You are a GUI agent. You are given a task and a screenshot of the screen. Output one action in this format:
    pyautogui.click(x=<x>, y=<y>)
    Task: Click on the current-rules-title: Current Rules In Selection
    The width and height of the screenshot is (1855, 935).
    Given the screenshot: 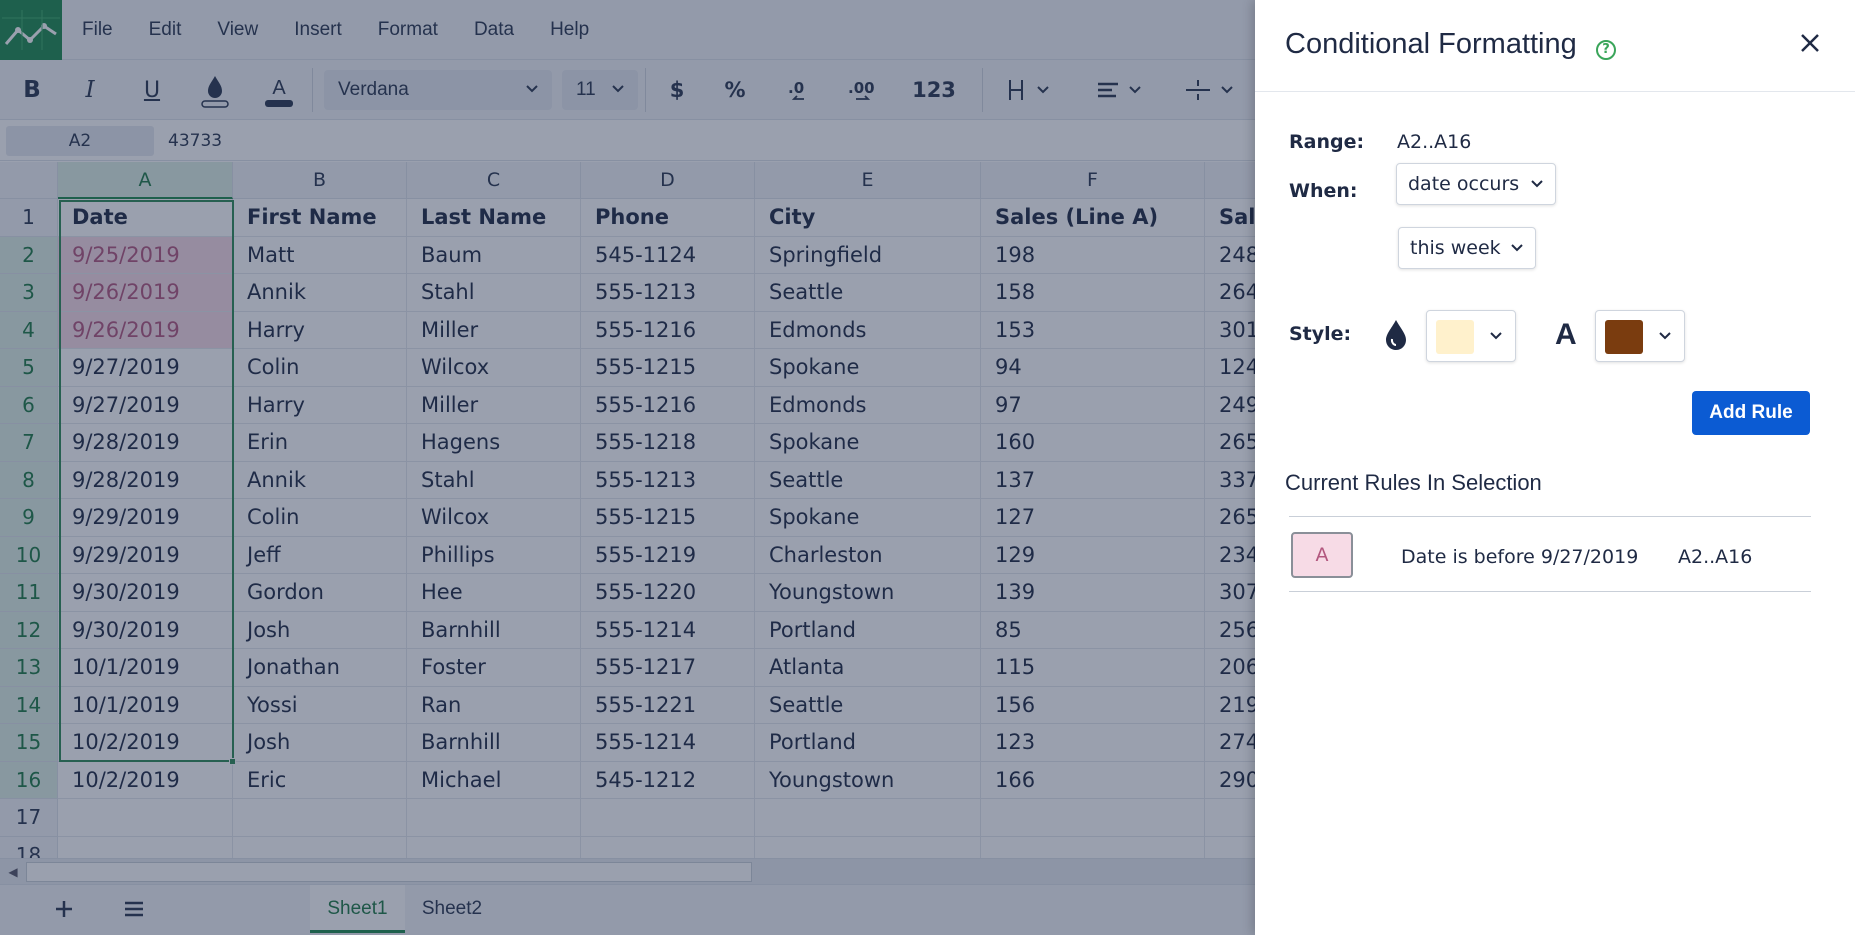 What is the action you would take?
    pyautogui.click(x=1413, y=482)
    